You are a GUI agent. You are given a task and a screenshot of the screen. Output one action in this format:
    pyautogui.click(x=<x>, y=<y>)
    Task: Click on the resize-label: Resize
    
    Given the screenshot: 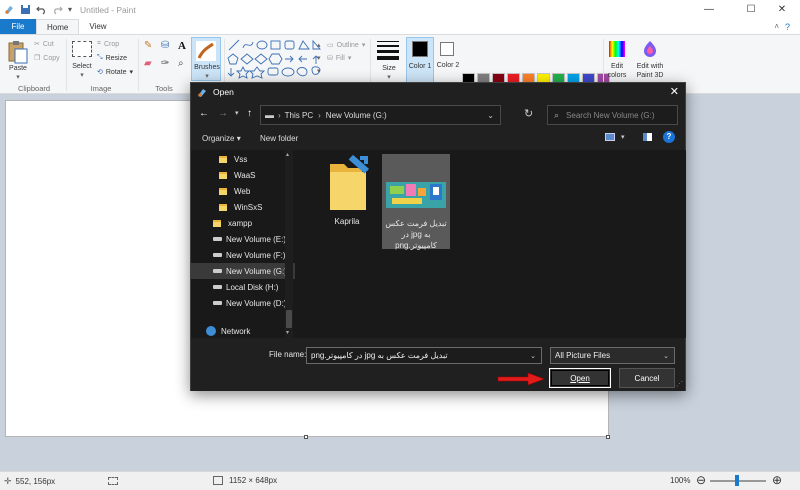 What is the action you would take?
    pyautogui.click(x=116, y=58)
    